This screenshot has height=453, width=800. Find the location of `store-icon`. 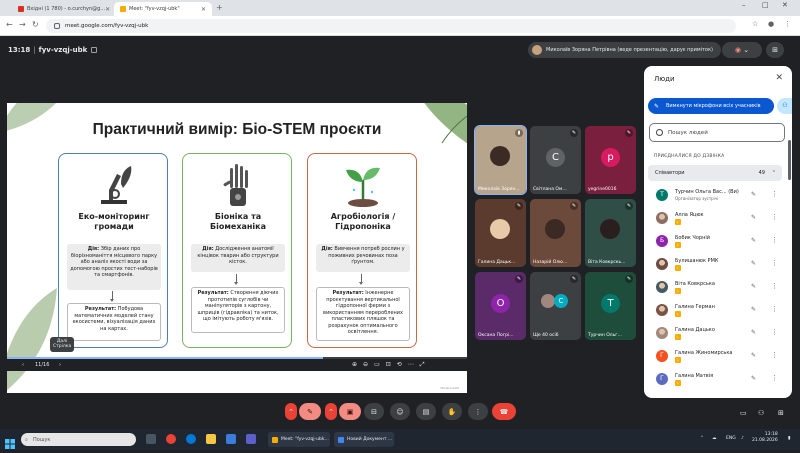

store-icon is located at coordinates (231, 439).